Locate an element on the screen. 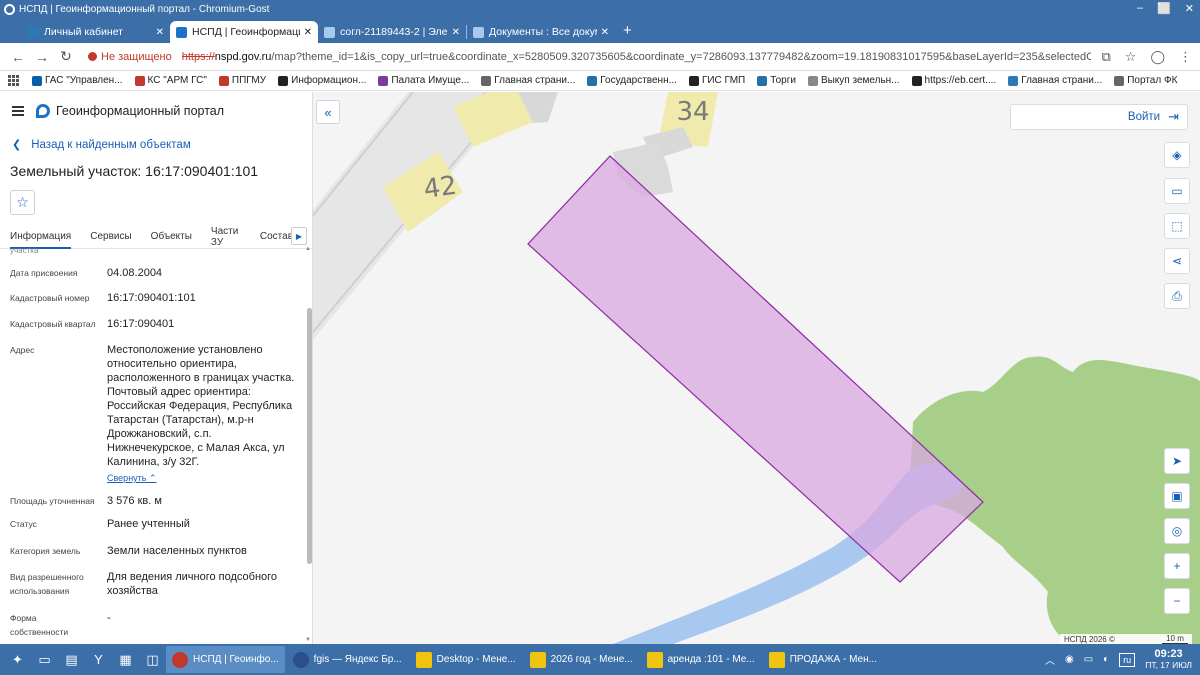  tab-cabinet: Личный кабинет ✕ is located at coordinates (96, 32).